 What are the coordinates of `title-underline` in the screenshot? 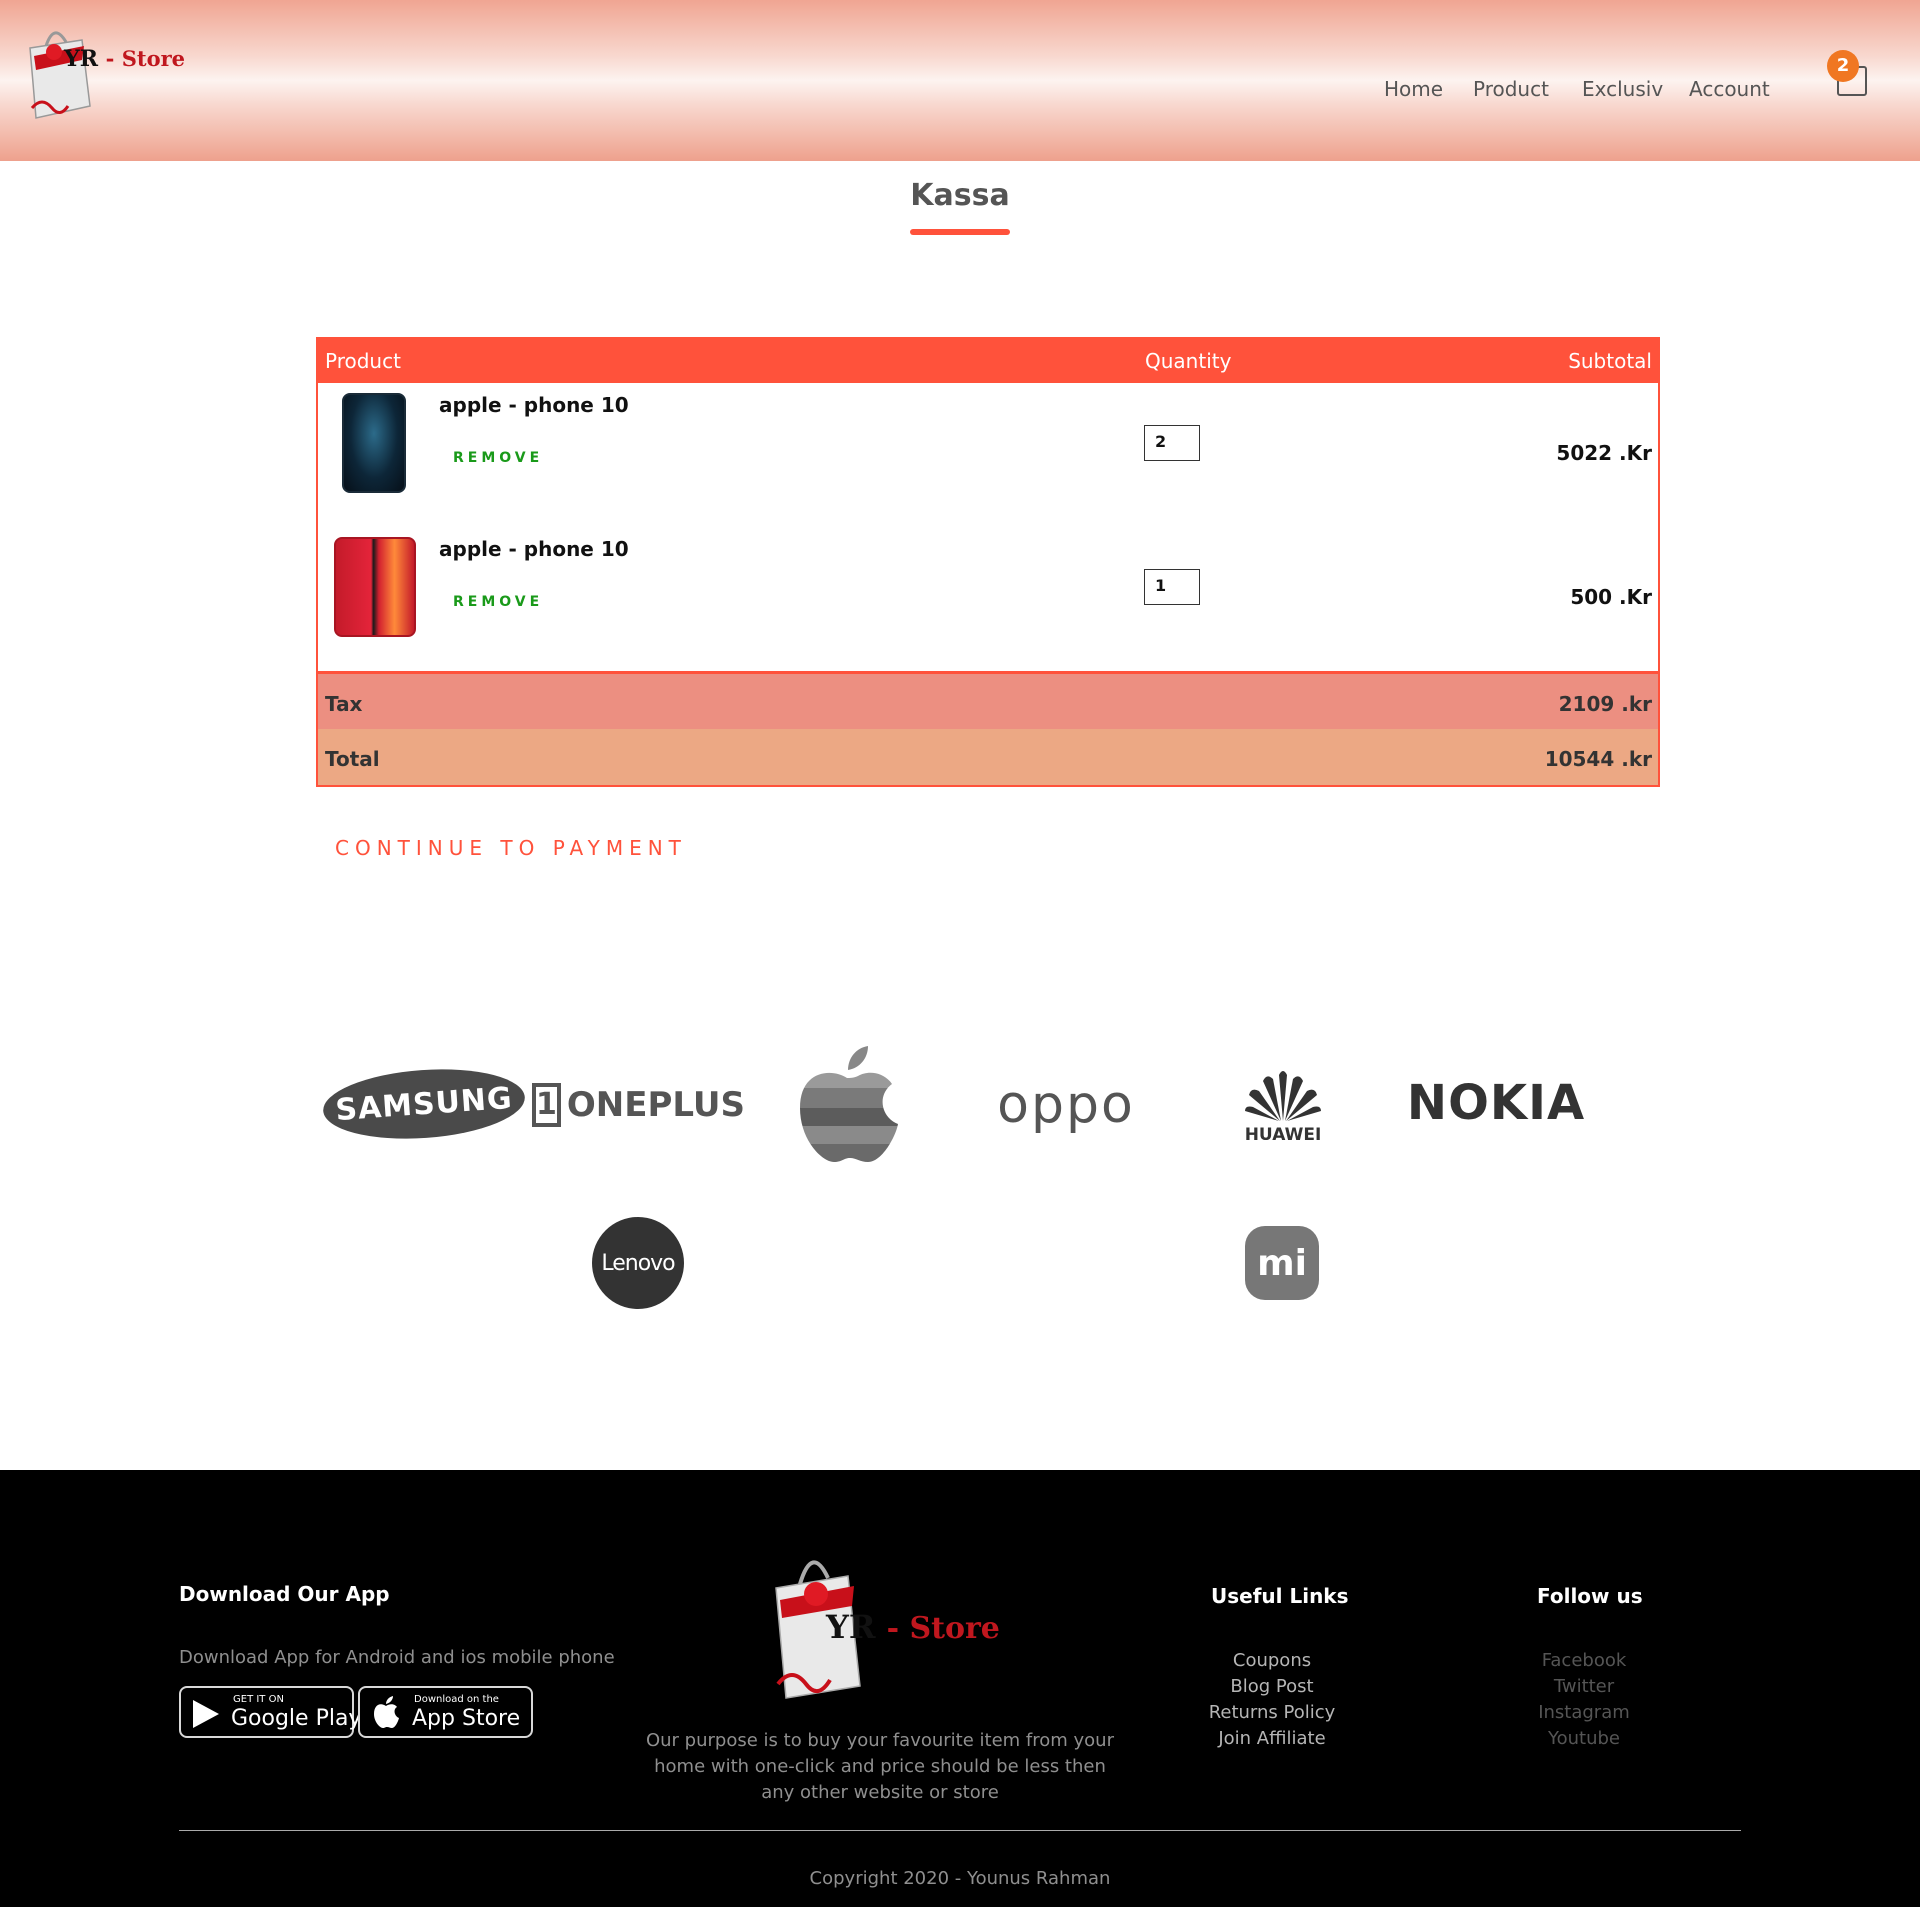 It's located at (960, 232).